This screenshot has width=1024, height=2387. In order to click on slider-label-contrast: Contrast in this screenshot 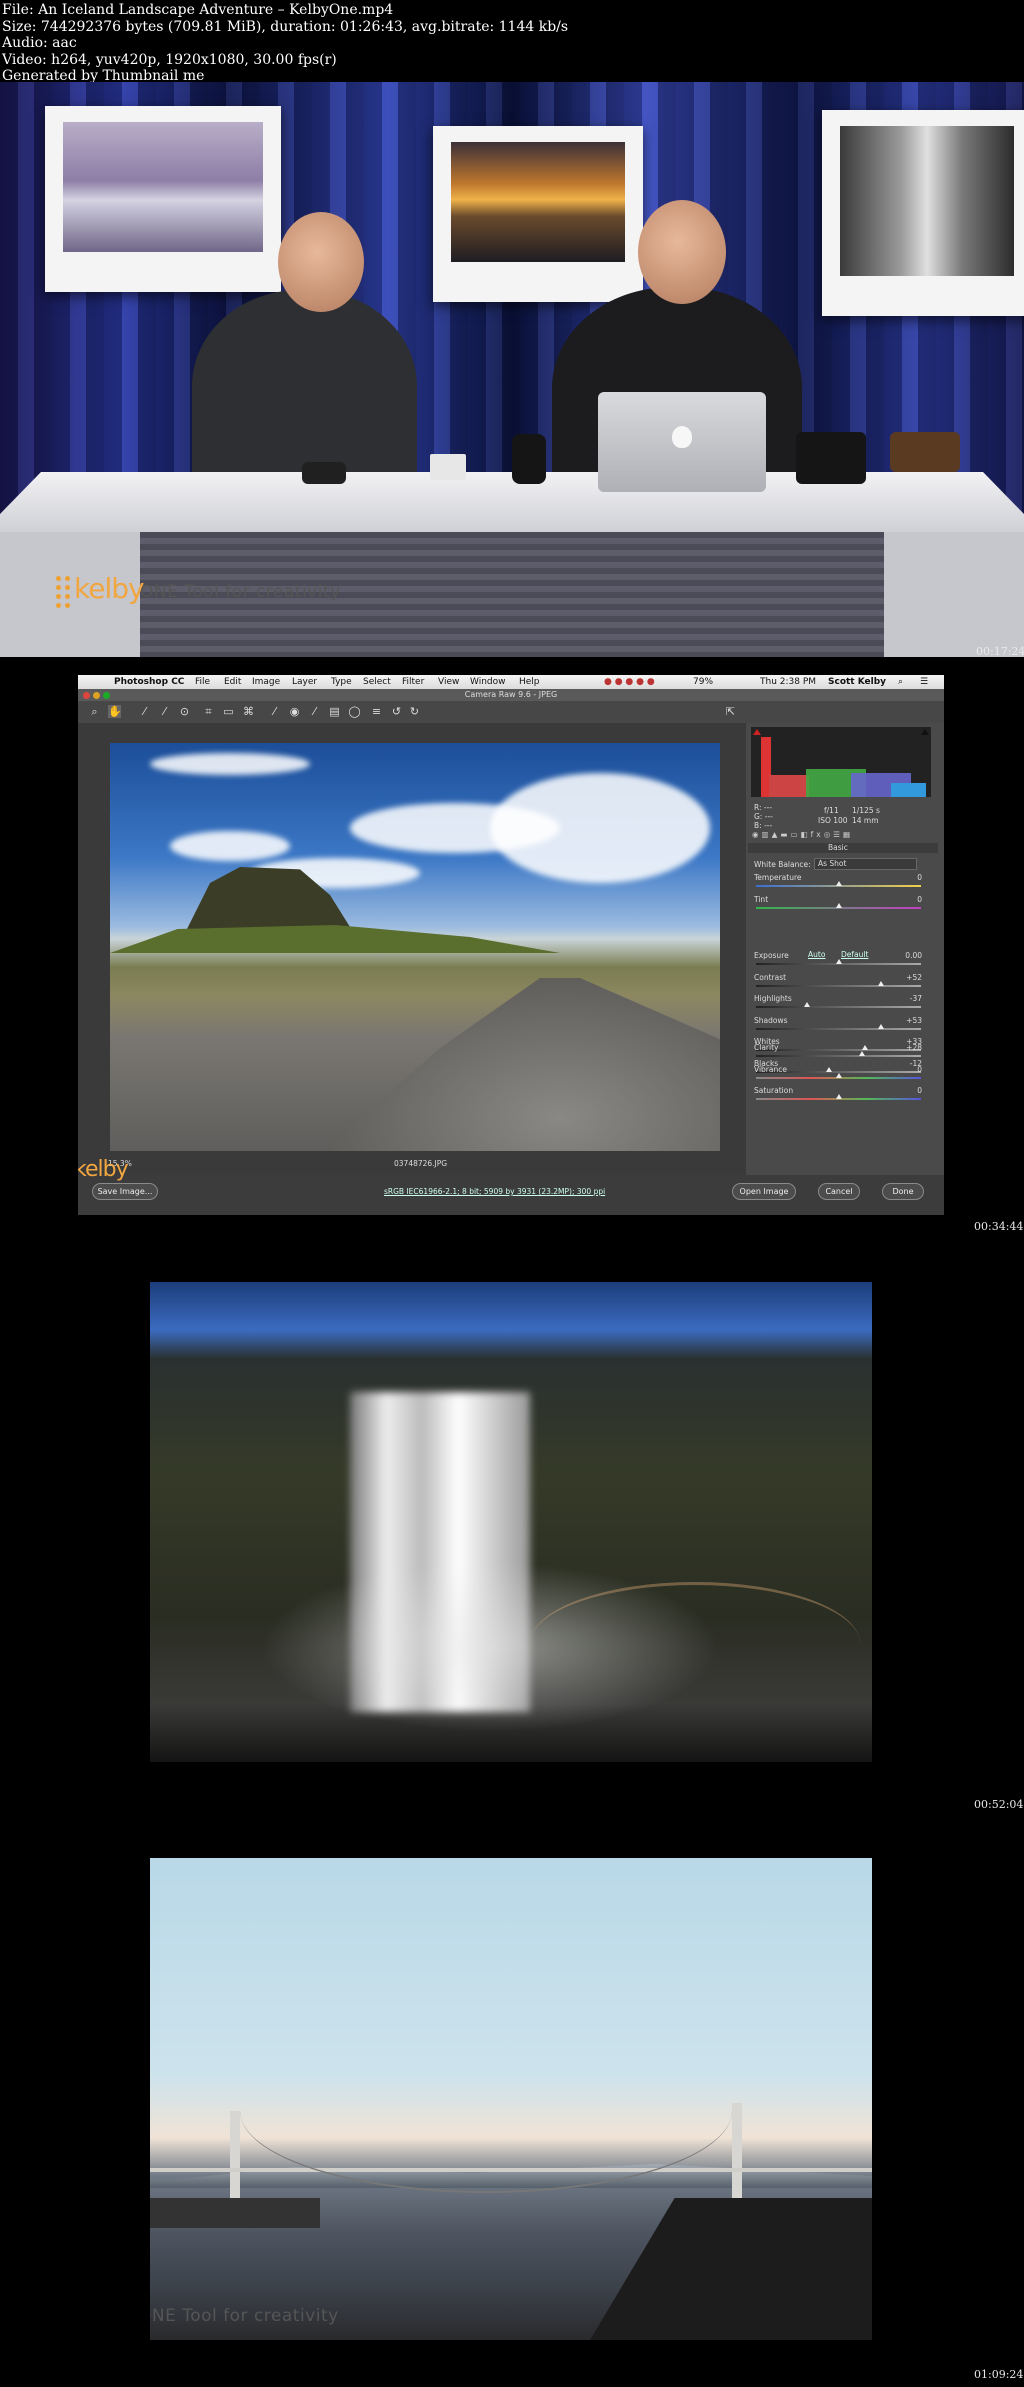, I will do `click(770, 977)`.